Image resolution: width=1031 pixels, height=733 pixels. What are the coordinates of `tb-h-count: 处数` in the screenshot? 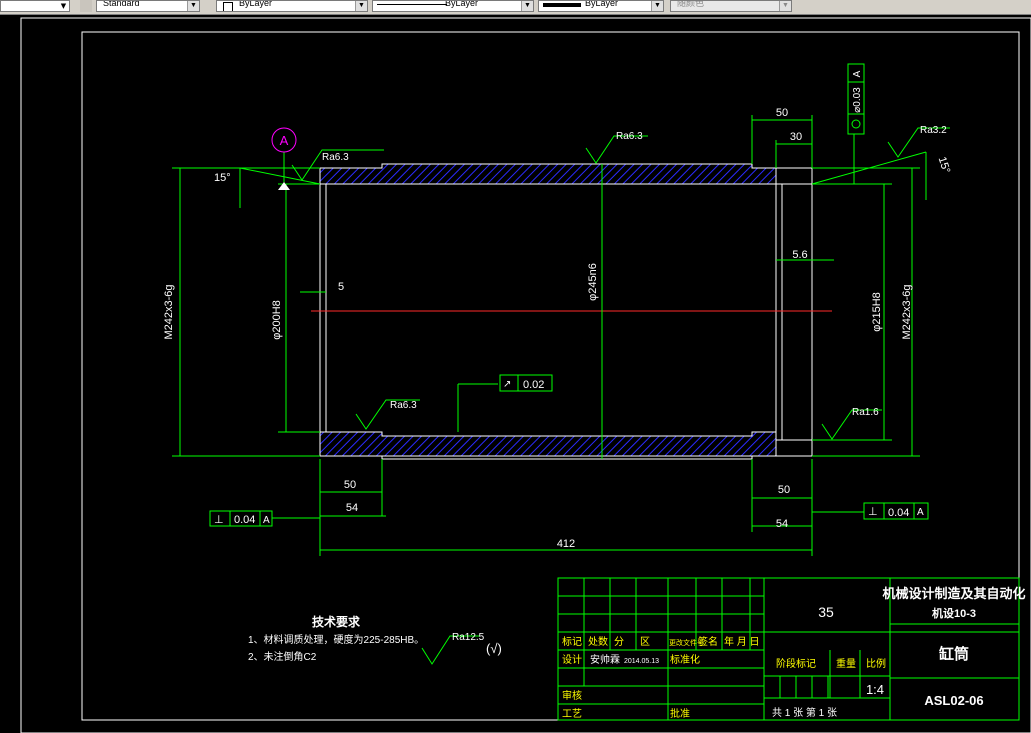 It's located at (598, 641).